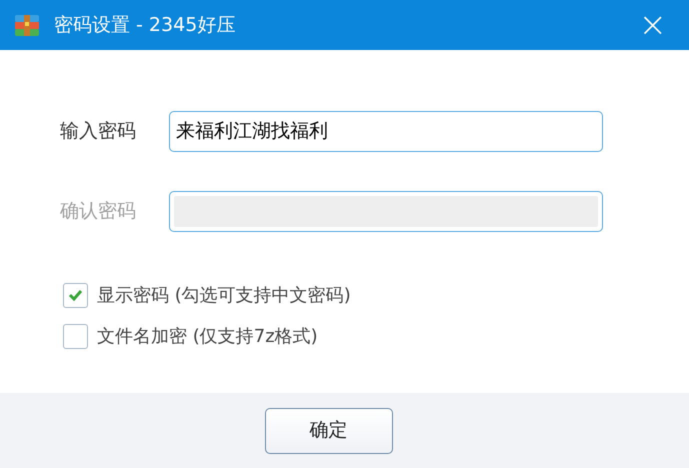 This screenshot has width=689, height=468. Describe the element at coordinates (98, 131) in the screenshot. I see `field-label: 输入密码` at that location.